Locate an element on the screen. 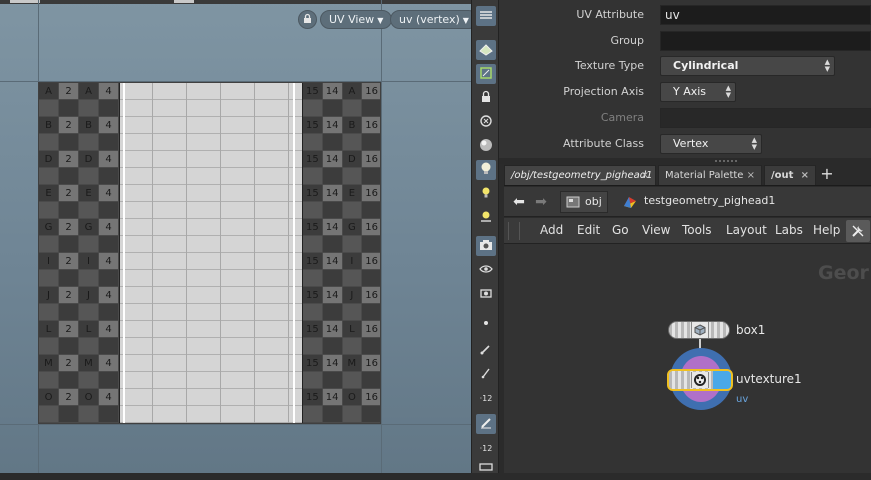 The width and height of the screenshot is (871, 480). uv-view-menu-label: UV View is located at coordinates (352, 19).